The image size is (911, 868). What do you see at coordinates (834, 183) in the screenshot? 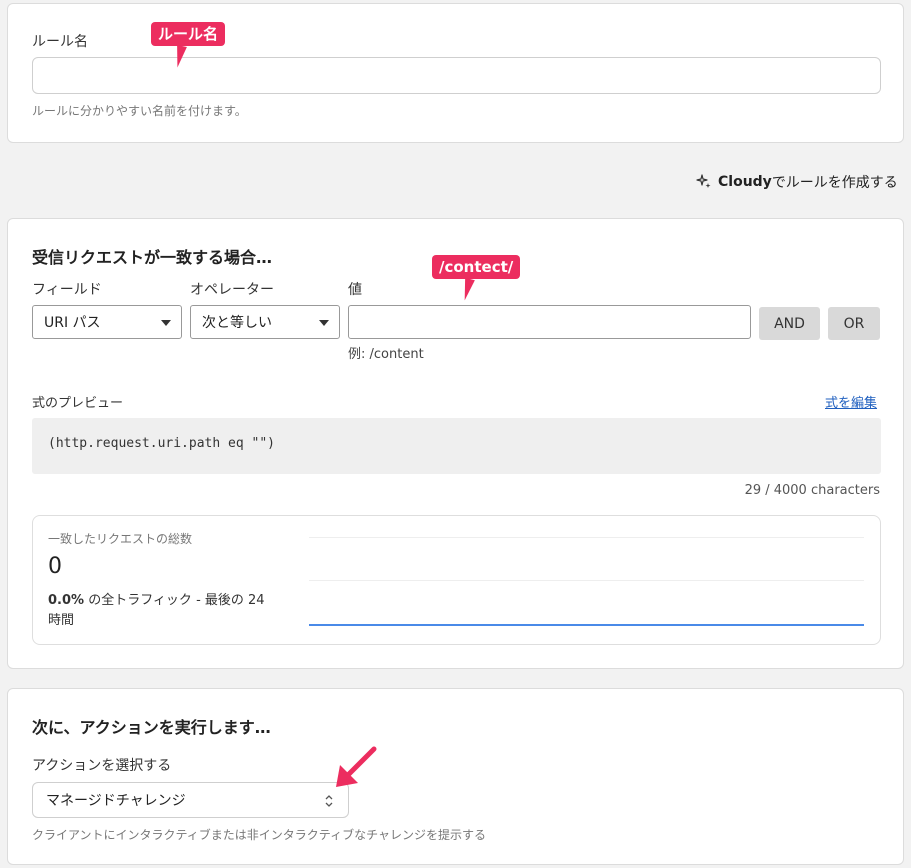
I see `cloudy-link-text: でルールを作成する` at bounding box center [834, 183].